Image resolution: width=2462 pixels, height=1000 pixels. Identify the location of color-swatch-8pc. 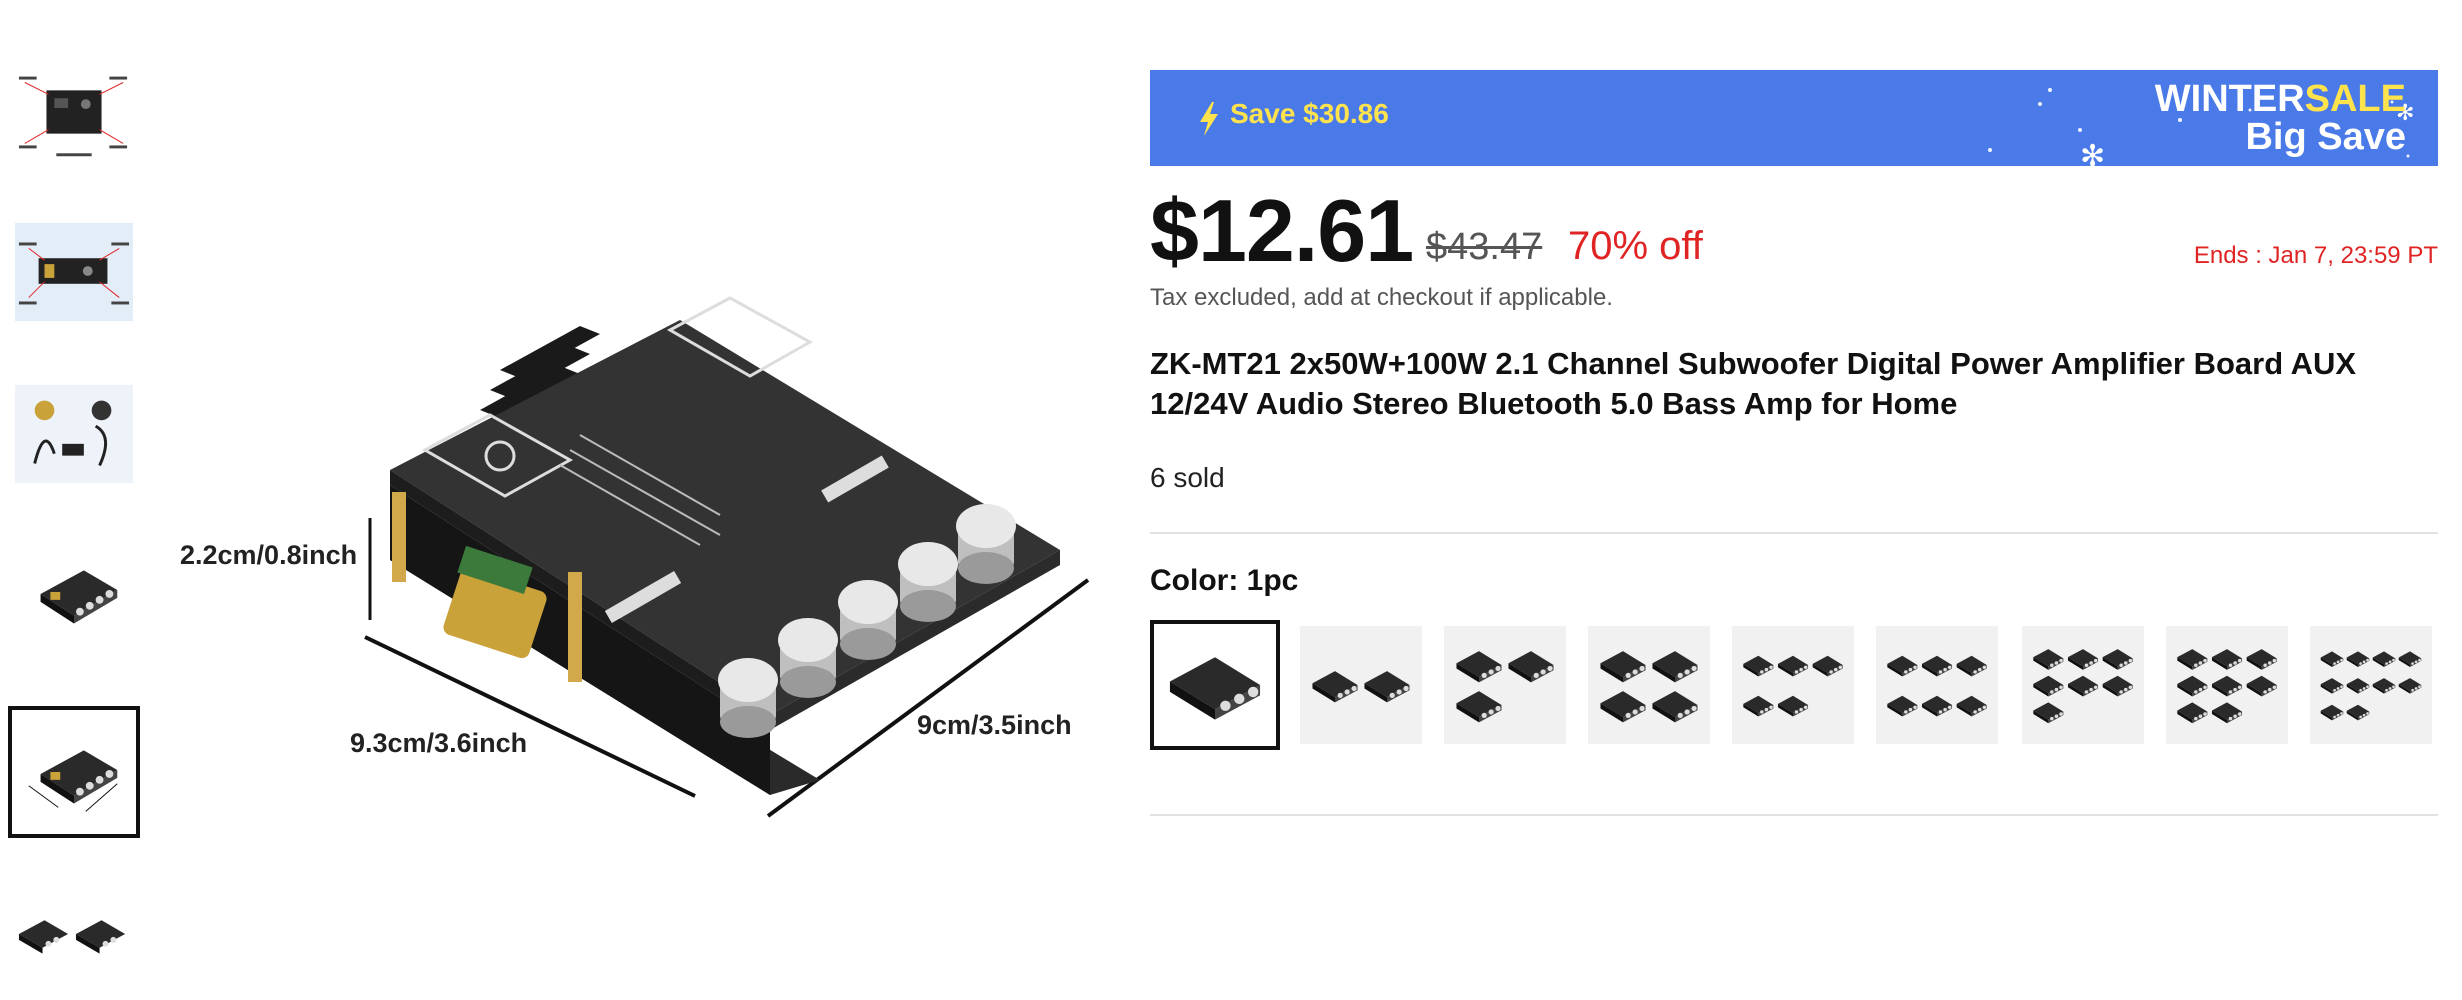
(2227, 685).